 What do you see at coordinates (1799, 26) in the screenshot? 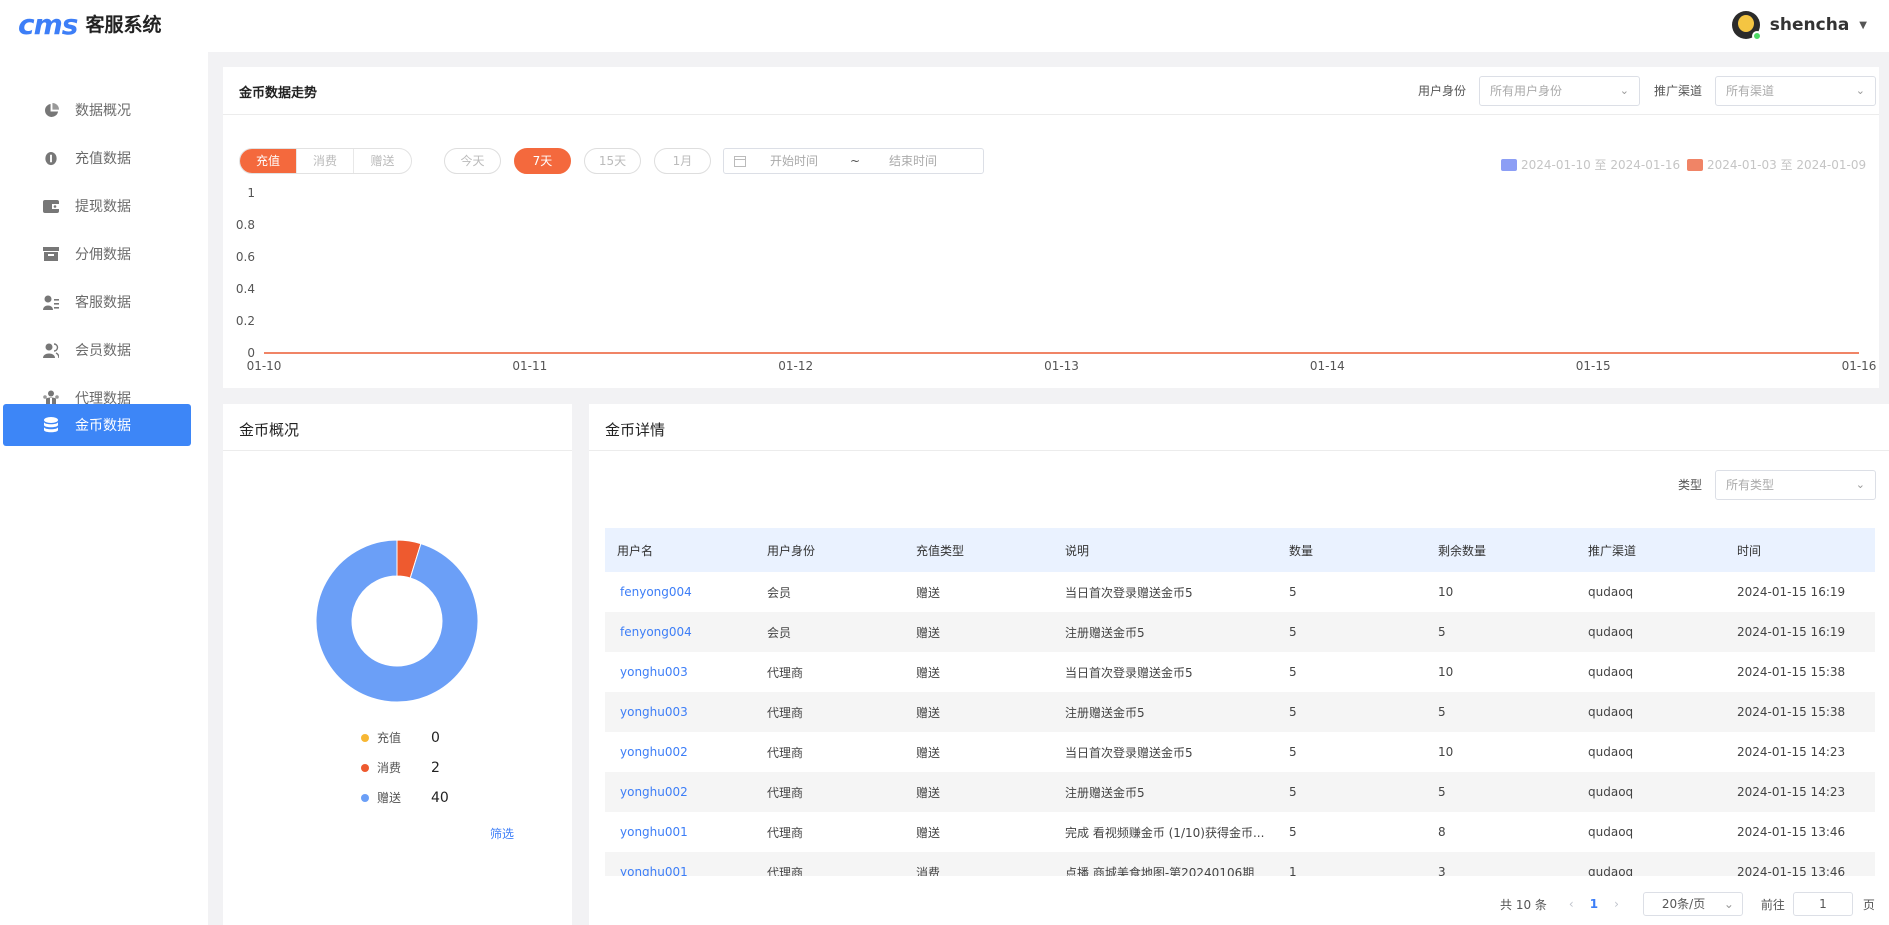
I see `user-menu: shencha ▼` at bounding box center [1799, 26].